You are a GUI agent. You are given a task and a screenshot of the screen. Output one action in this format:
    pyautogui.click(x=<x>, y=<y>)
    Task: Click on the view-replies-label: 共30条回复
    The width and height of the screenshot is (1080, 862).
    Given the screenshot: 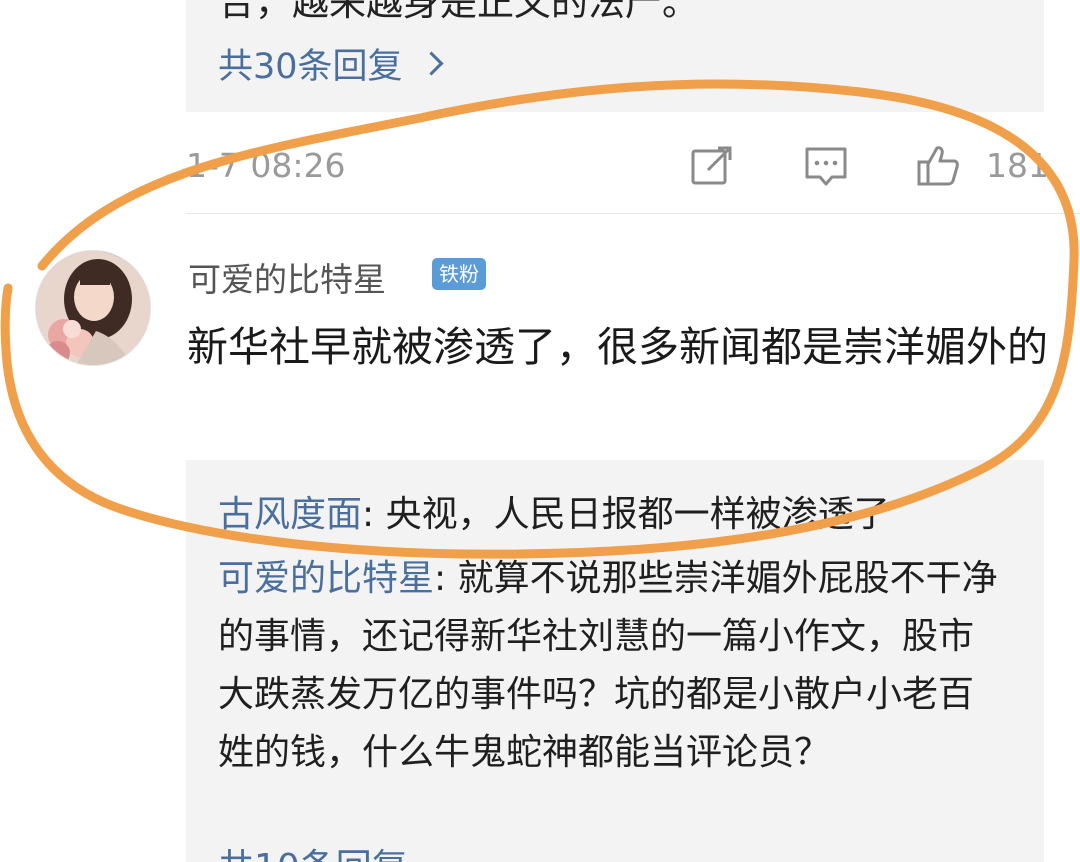 What is the action you would take?
    pyautogui.click(x=310, y=67)
    